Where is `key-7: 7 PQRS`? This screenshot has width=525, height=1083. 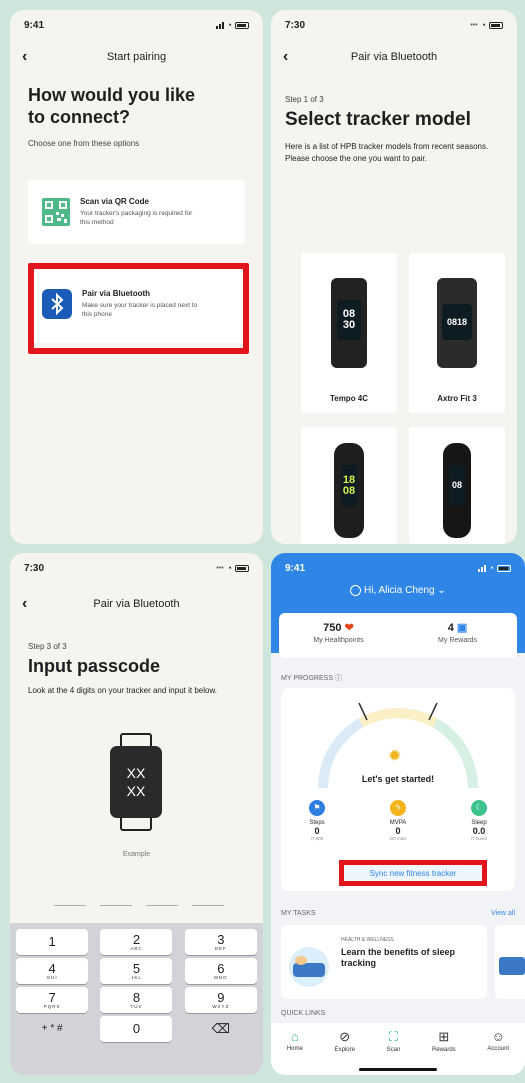 key-7: 7 PQRS is located at coordinates (52, 999).